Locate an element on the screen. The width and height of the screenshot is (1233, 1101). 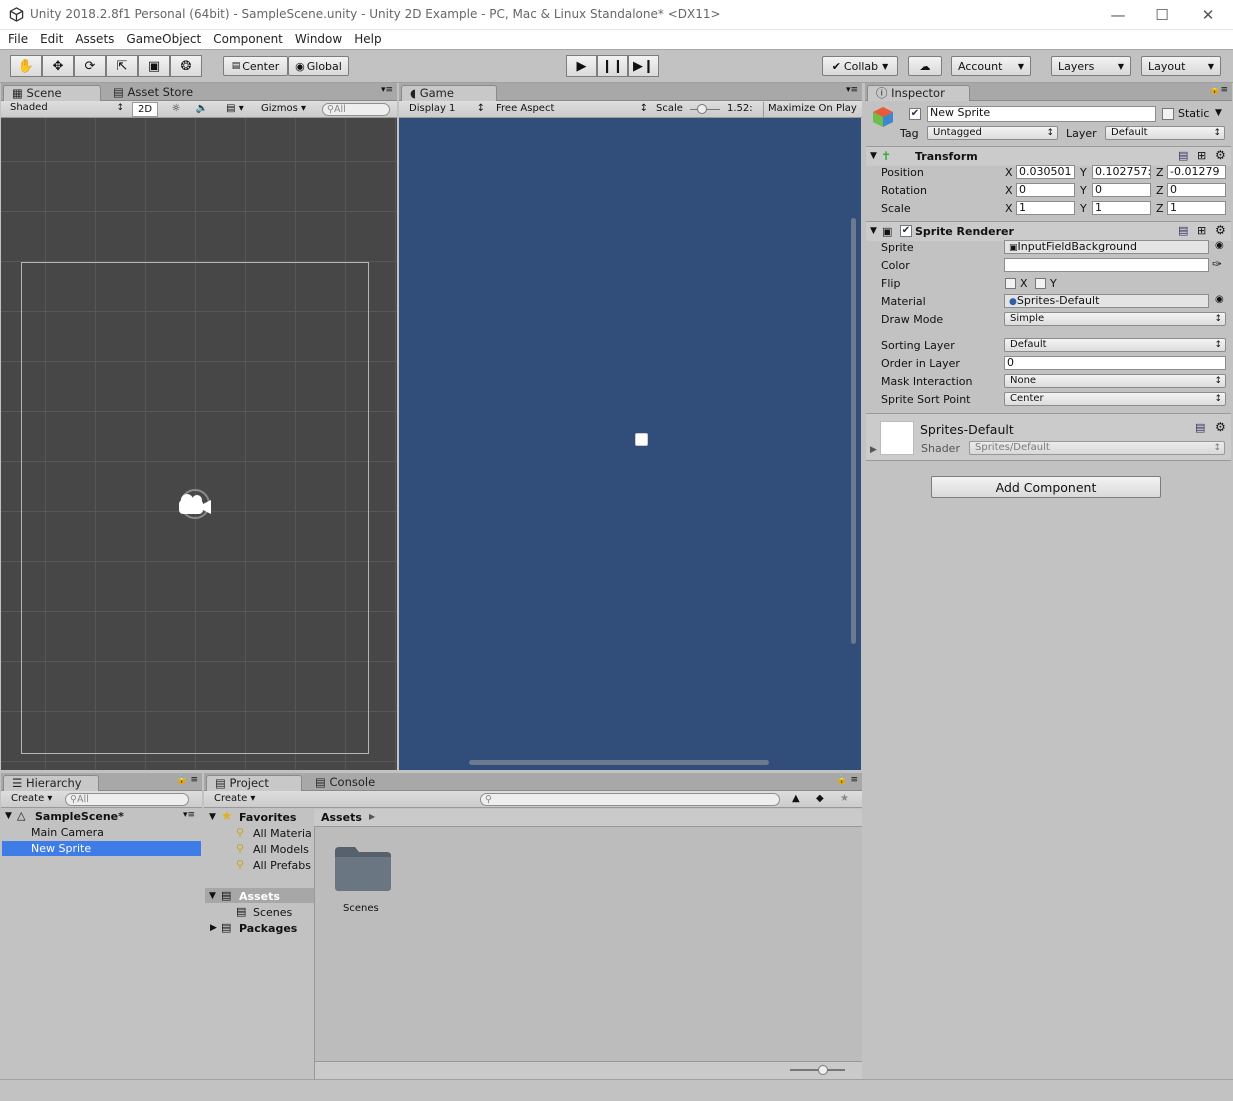
favorite-all-models: All Models is located at coordinates (281, 849).